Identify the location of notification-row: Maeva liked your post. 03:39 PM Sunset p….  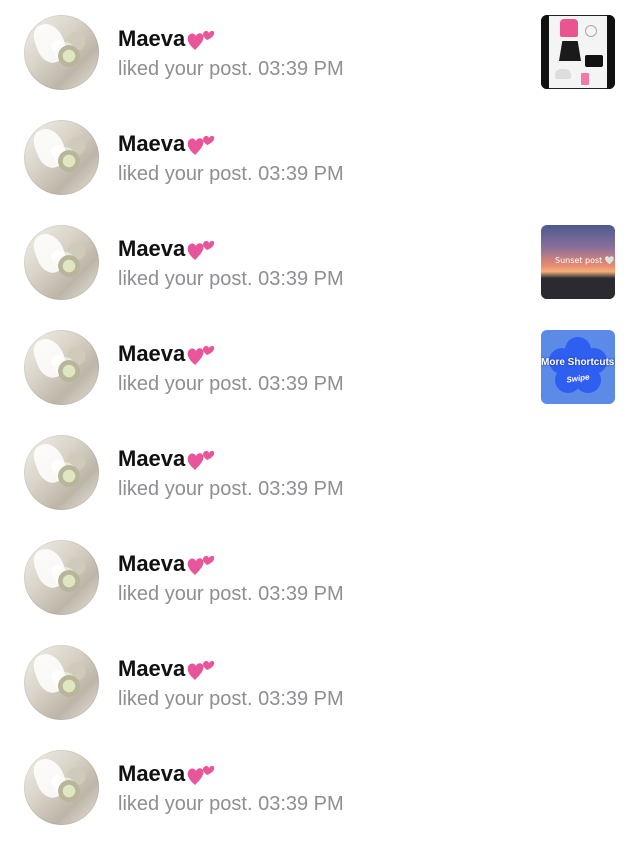
(320, 277).